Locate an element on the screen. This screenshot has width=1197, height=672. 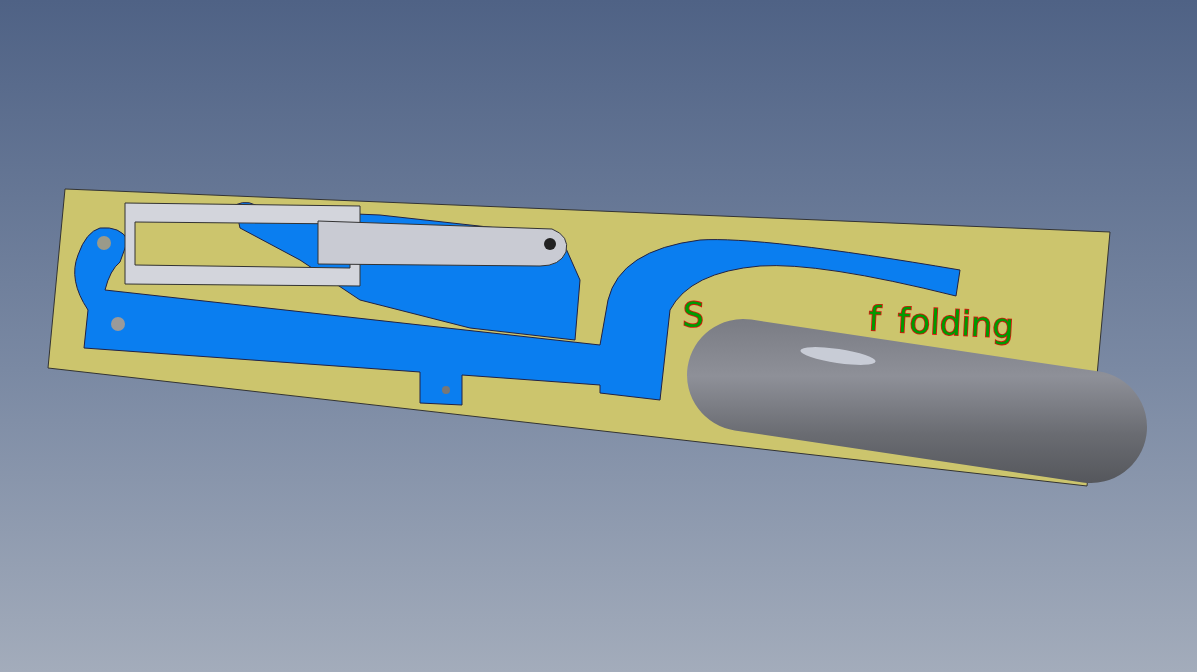
engraved-text: S is located at coordinates (693, 315).